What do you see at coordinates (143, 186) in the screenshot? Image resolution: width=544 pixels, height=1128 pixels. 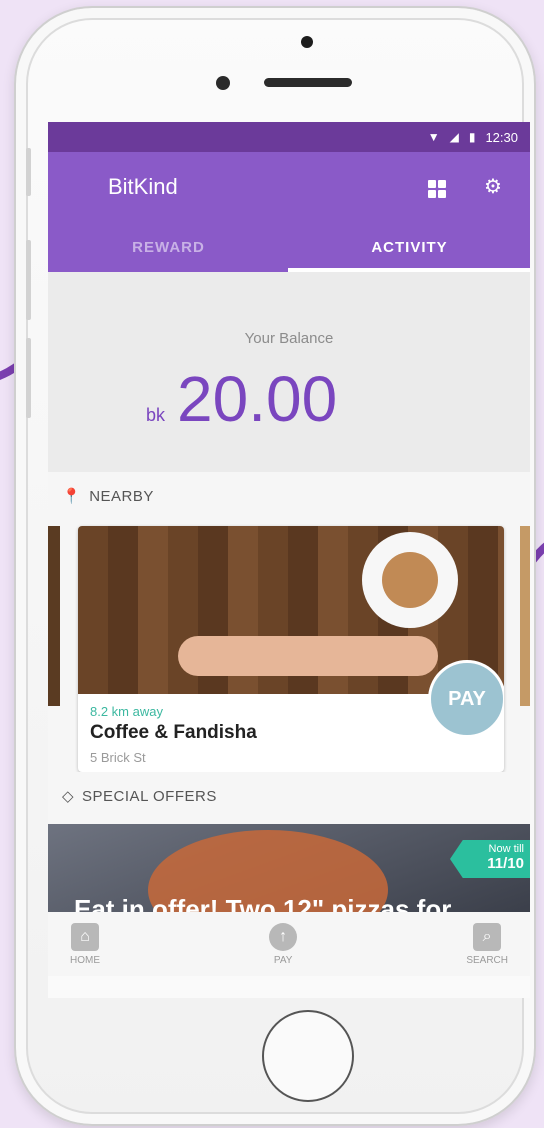 I see `app-title: BitKind` at bounding box center [143, 186].